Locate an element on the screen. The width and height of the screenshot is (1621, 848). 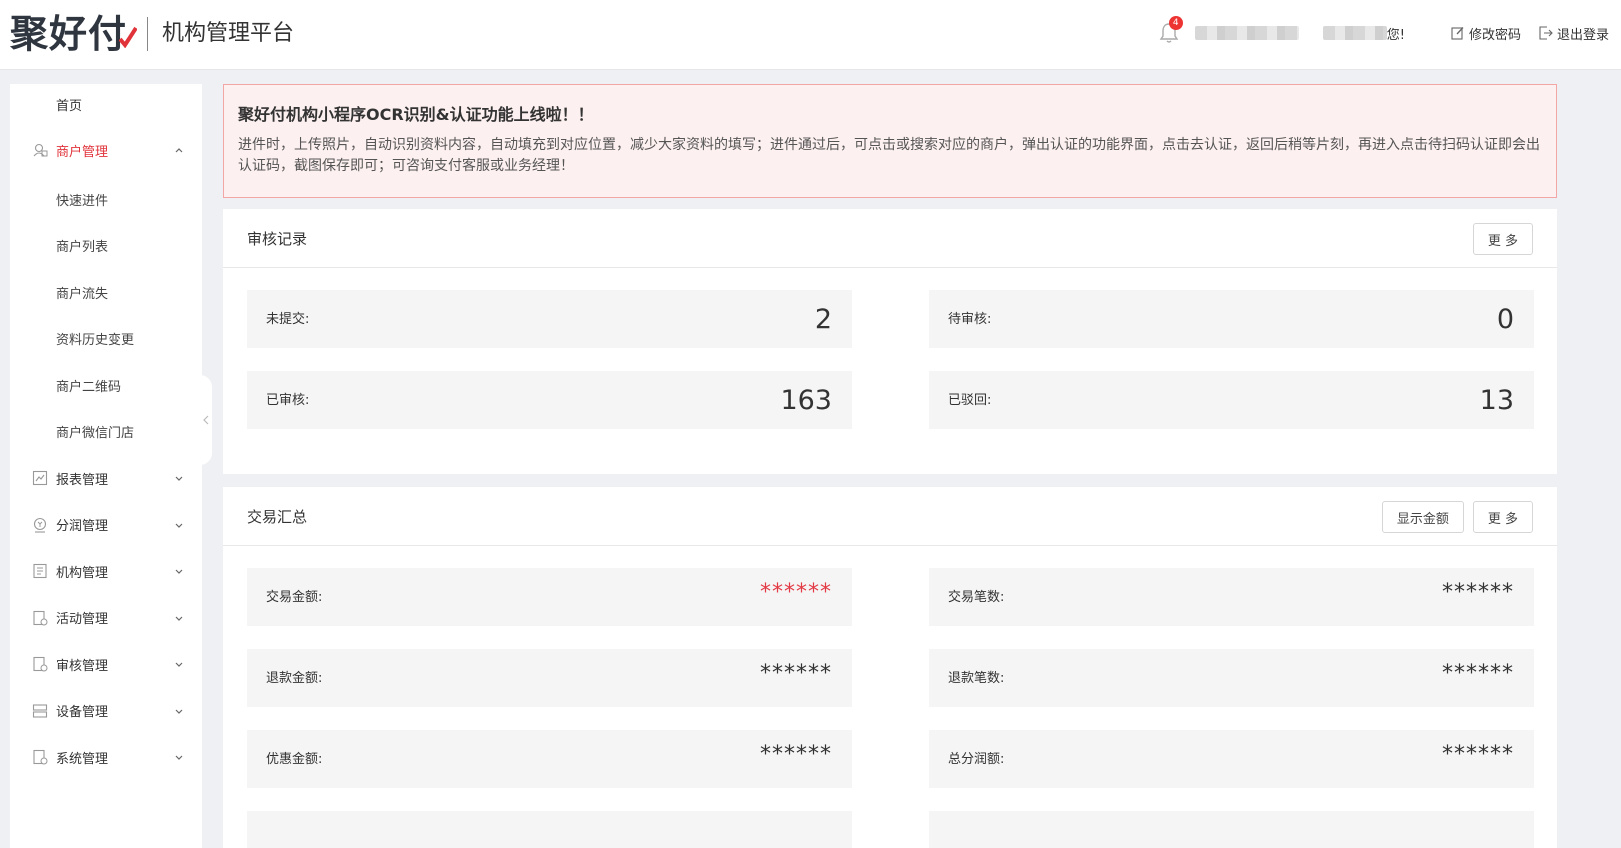
sidebar-item-reports: 报表管理 is located at coordinates (106, 478).